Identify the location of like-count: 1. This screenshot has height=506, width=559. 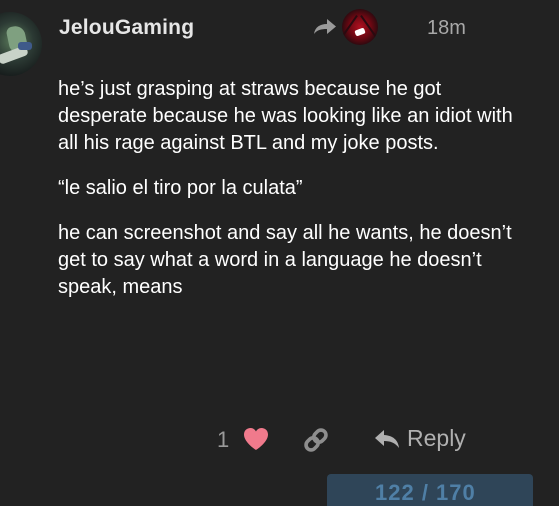
(223, 440).